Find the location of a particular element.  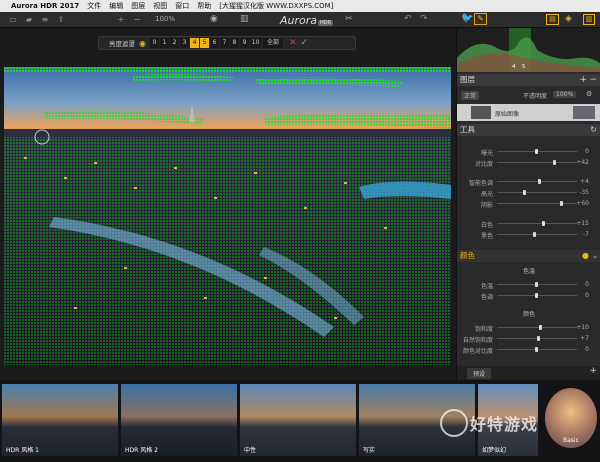

preset-thumb: HDR 风格 1 is located at coordinates (60, 420).